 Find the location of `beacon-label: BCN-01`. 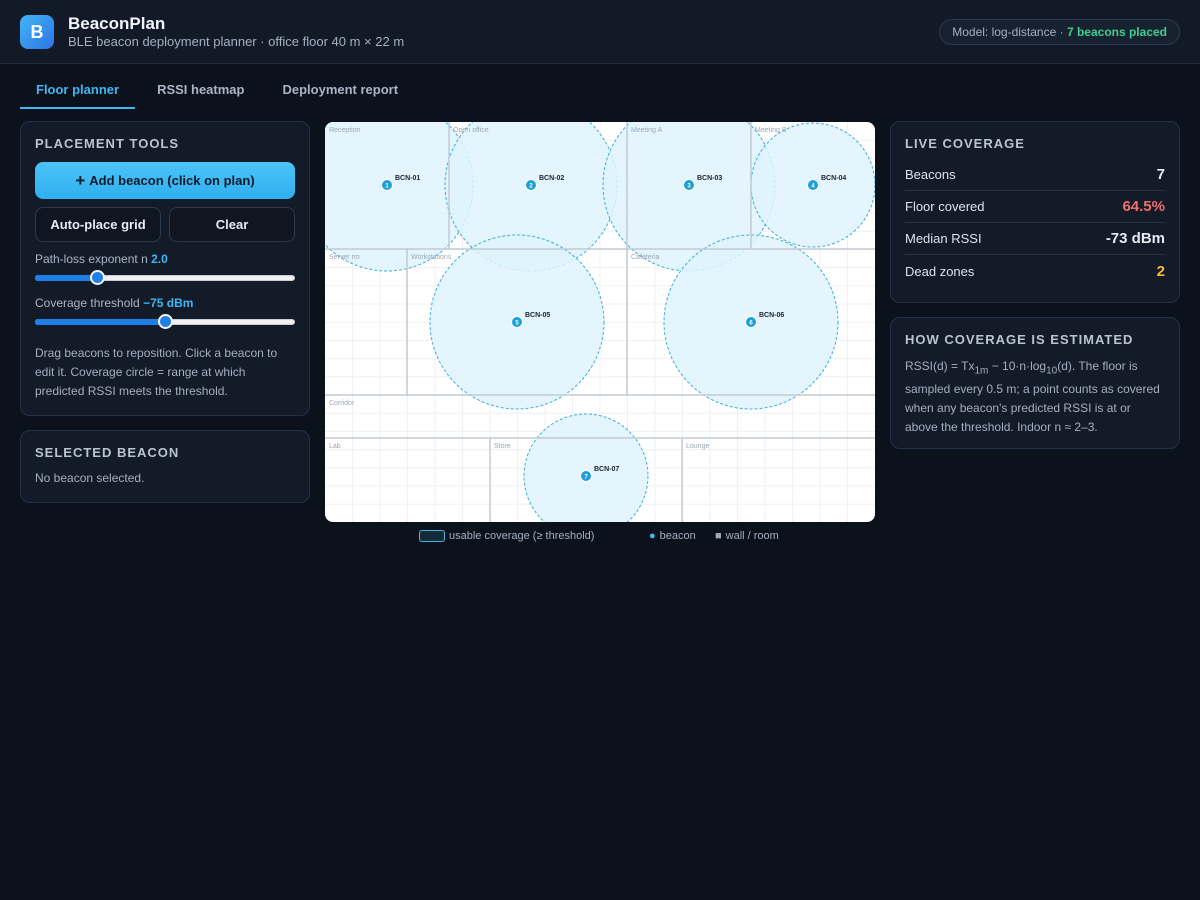

beacon-label: BCN-01 is located at coordinates (407, 178).